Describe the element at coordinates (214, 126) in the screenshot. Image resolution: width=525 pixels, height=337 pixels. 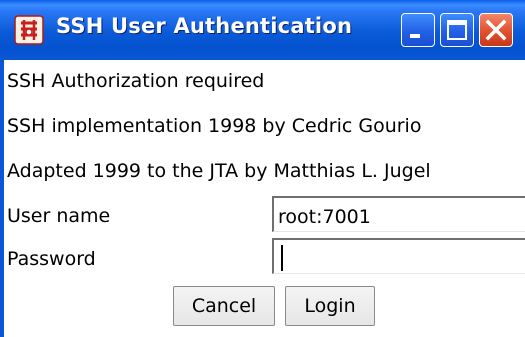
I see `implementation-credit-text: SSH implementation 1998 by Cedric Gourio` at that location.